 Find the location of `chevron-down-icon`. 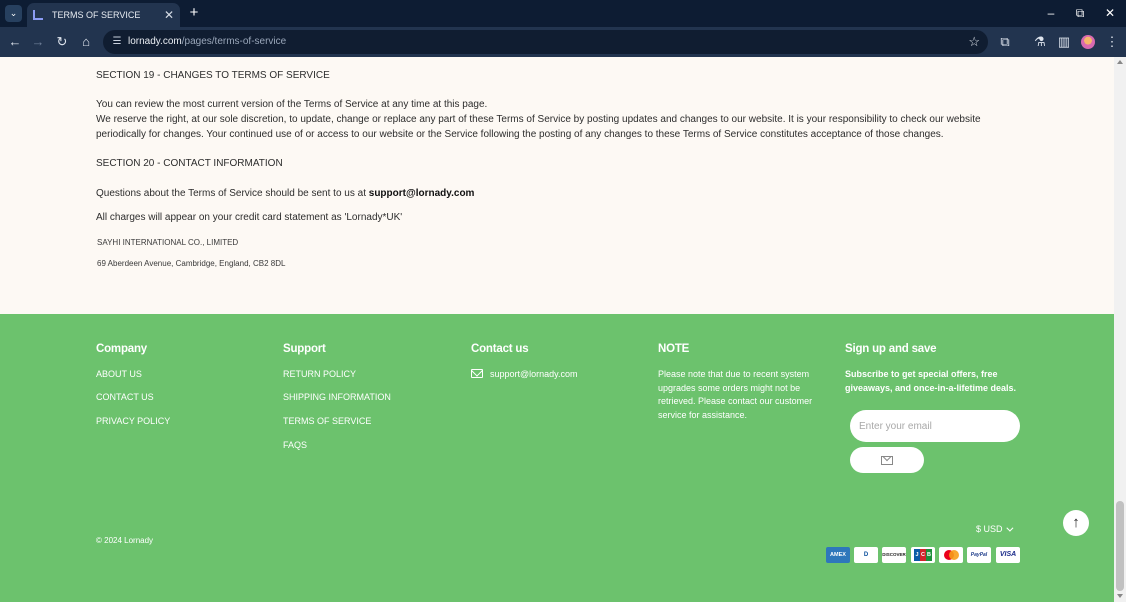

chevron-down-icon is located at coordinates (1009, 528).